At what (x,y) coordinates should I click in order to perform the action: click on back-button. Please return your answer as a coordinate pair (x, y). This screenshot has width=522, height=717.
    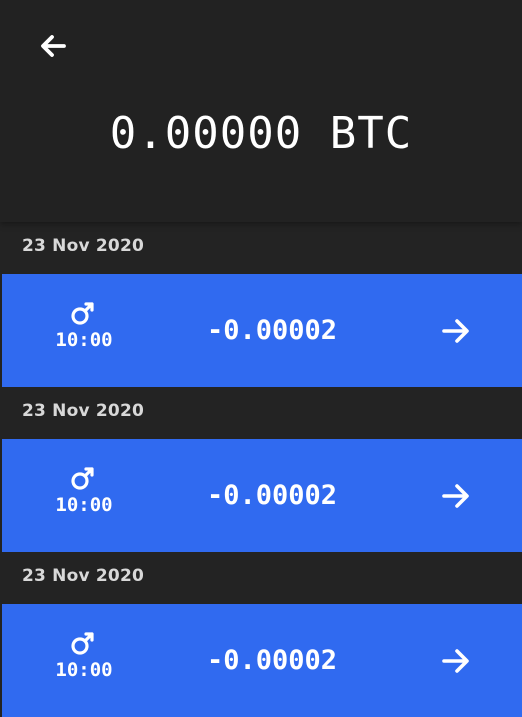
    Looking at the image, I should click on (54, 48).